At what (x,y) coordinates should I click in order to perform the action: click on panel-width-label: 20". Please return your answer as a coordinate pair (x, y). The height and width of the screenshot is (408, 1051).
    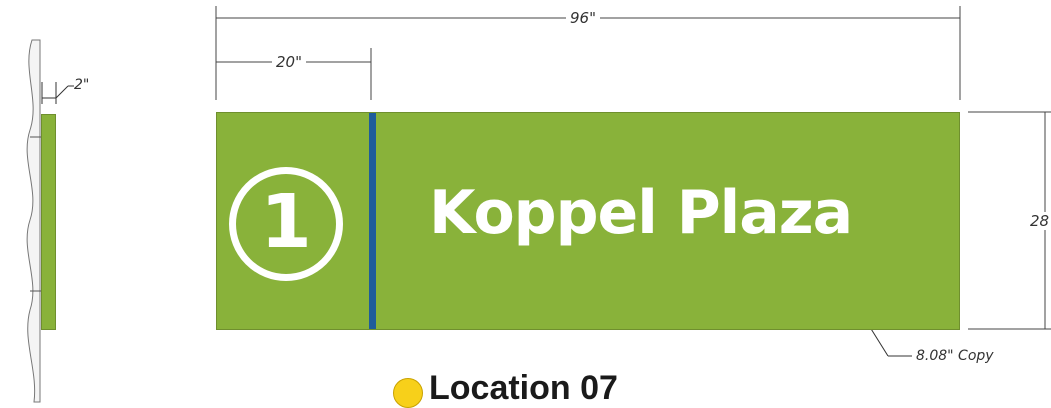
    Looking at the image, I should click on (289, 62).